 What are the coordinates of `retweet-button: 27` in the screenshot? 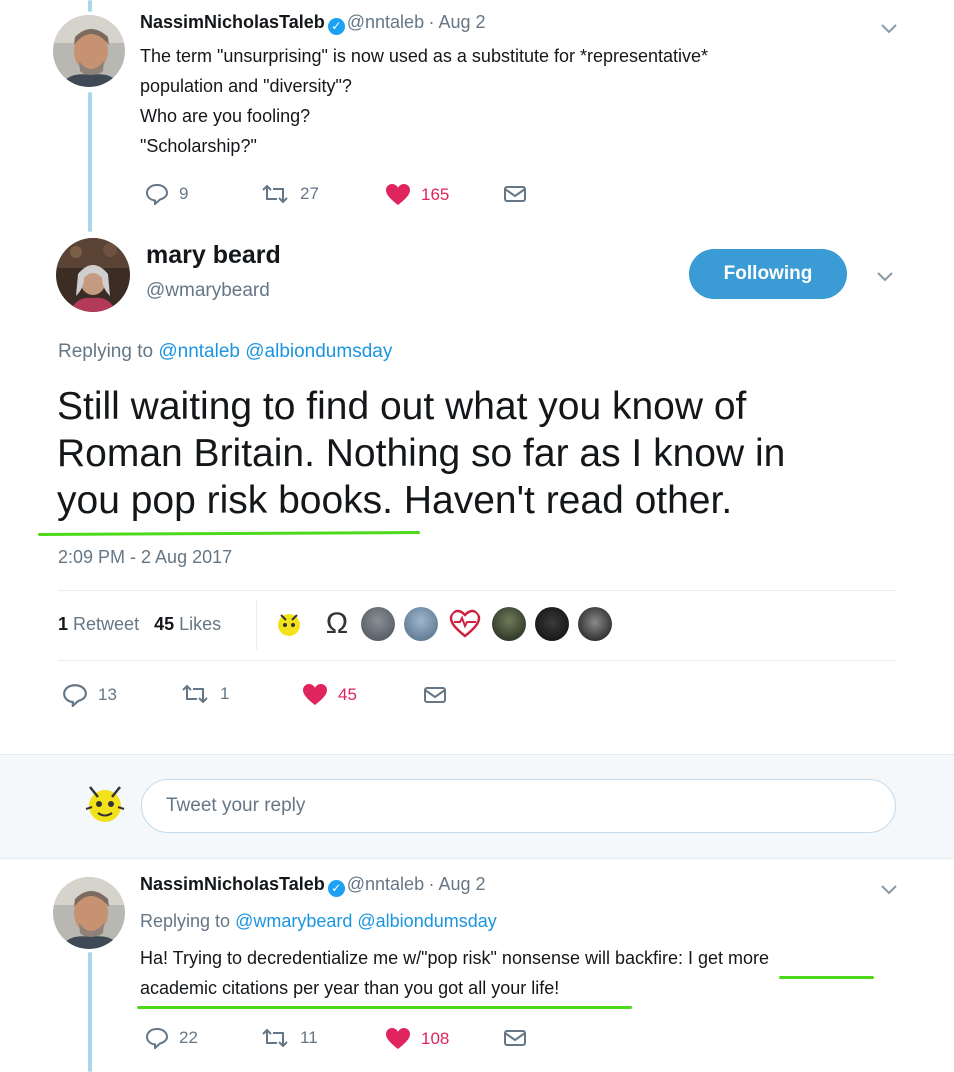 It's located at (289, 194).